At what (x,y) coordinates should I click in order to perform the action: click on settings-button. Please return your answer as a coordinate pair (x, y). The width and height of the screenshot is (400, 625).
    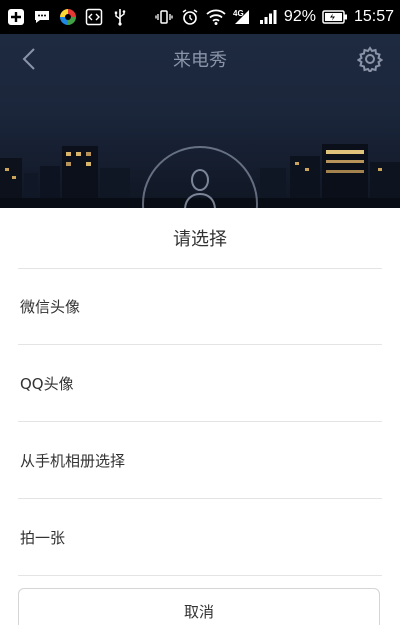
    Looking at the image, I should click on (370, 59).